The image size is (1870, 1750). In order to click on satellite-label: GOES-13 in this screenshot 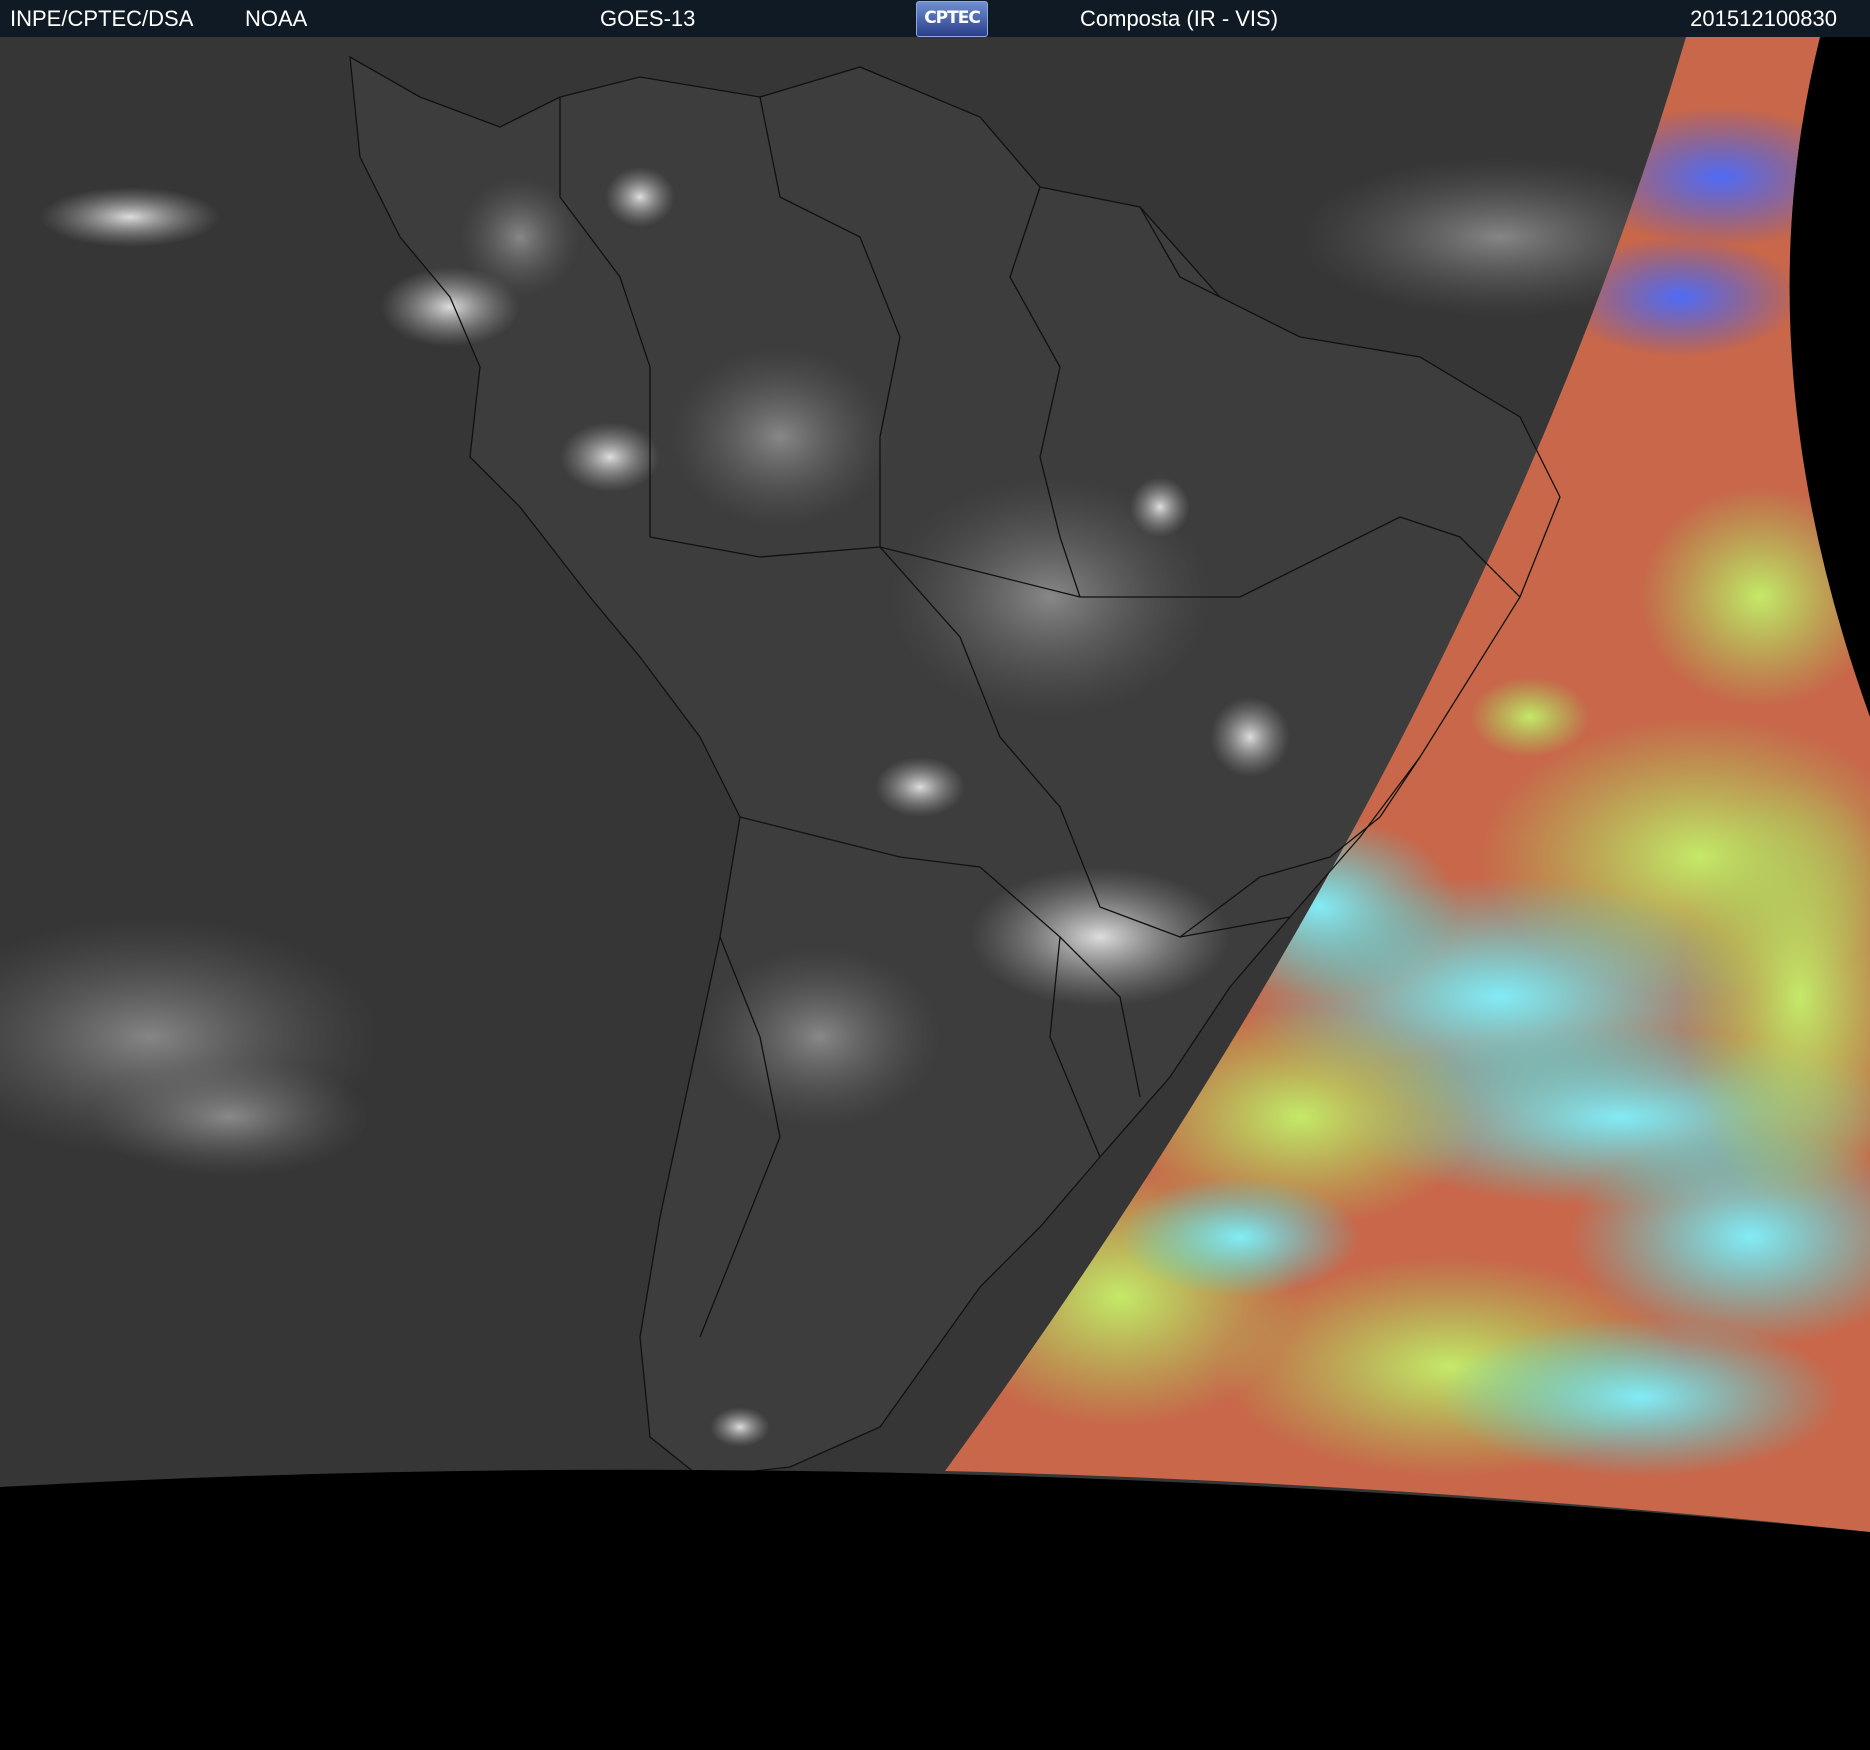, I will do `click(648, 18)`.